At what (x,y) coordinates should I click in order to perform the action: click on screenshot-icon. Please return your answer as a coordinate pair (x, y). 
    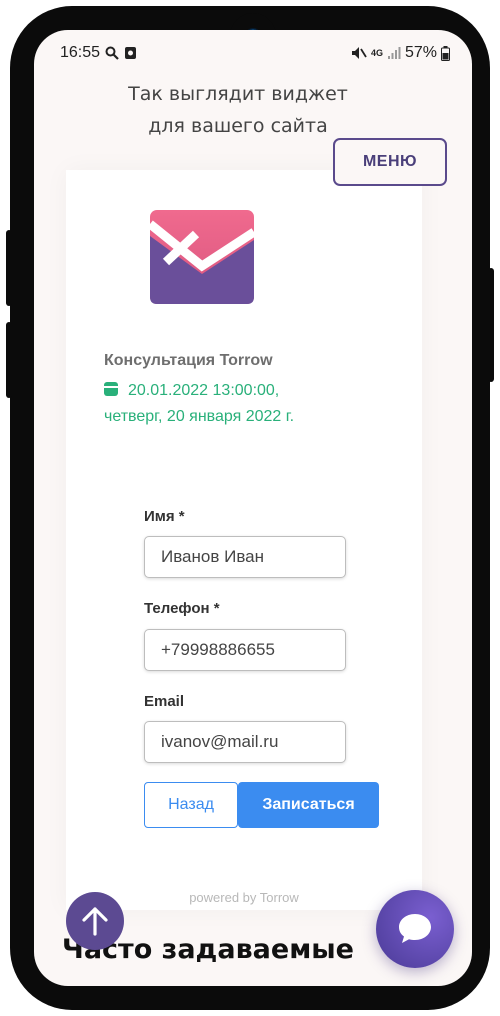
    Looking at the image, I should click on (131, 53).